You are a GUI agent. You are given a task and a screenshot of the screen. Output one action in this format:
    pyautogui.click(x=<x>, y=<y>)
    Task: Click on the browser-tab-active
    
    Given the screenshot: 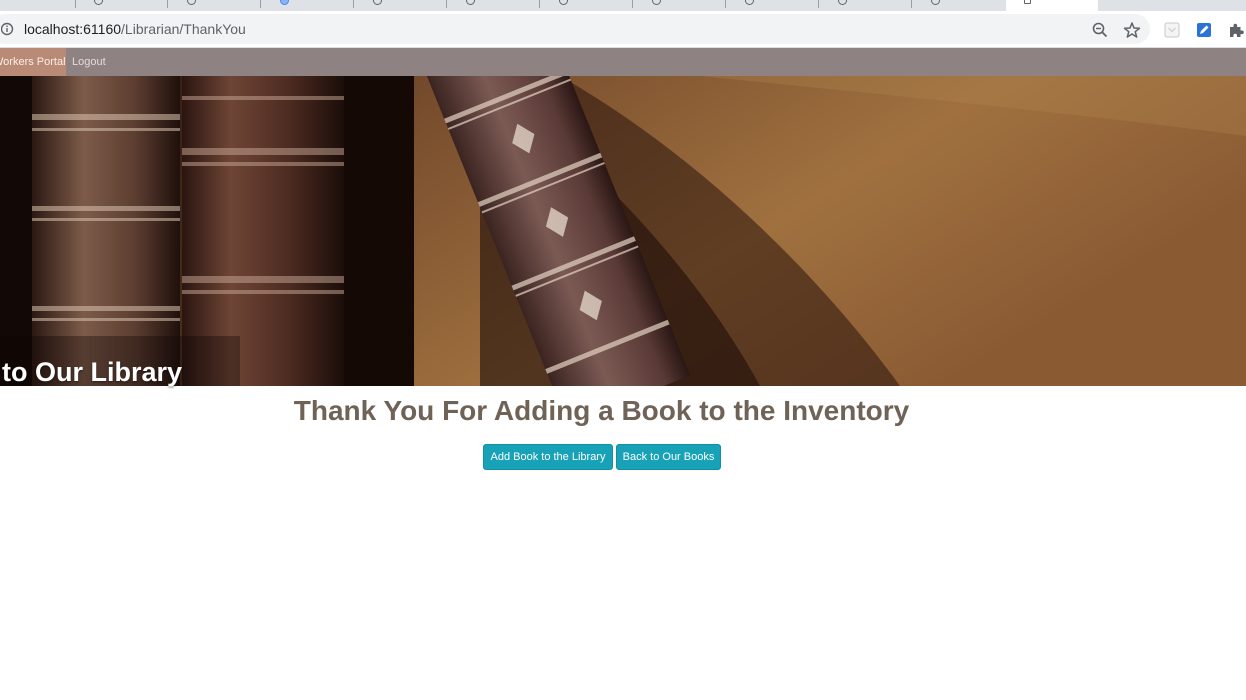 What is the action you would take?
    pyautogui.click(x=1052, y=5)
    